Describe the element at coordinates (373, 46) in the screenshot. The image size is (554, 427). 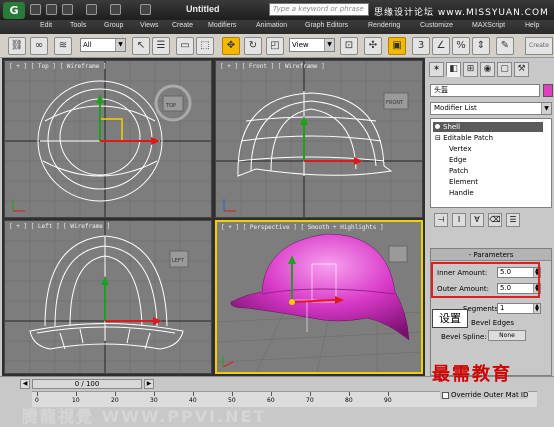
I see `select-manipulate-icon: ✣` at that location.